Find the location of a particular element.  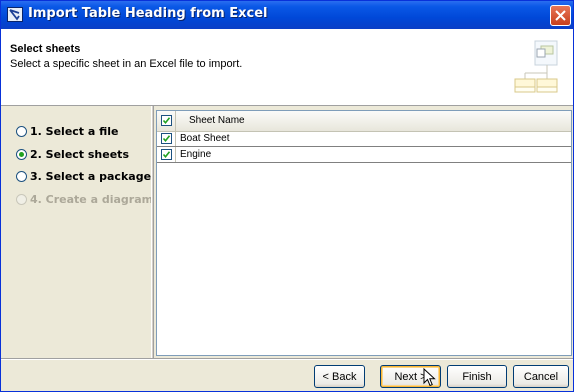

sheet-name-cell: Engine is located at coordinates (196, 154).